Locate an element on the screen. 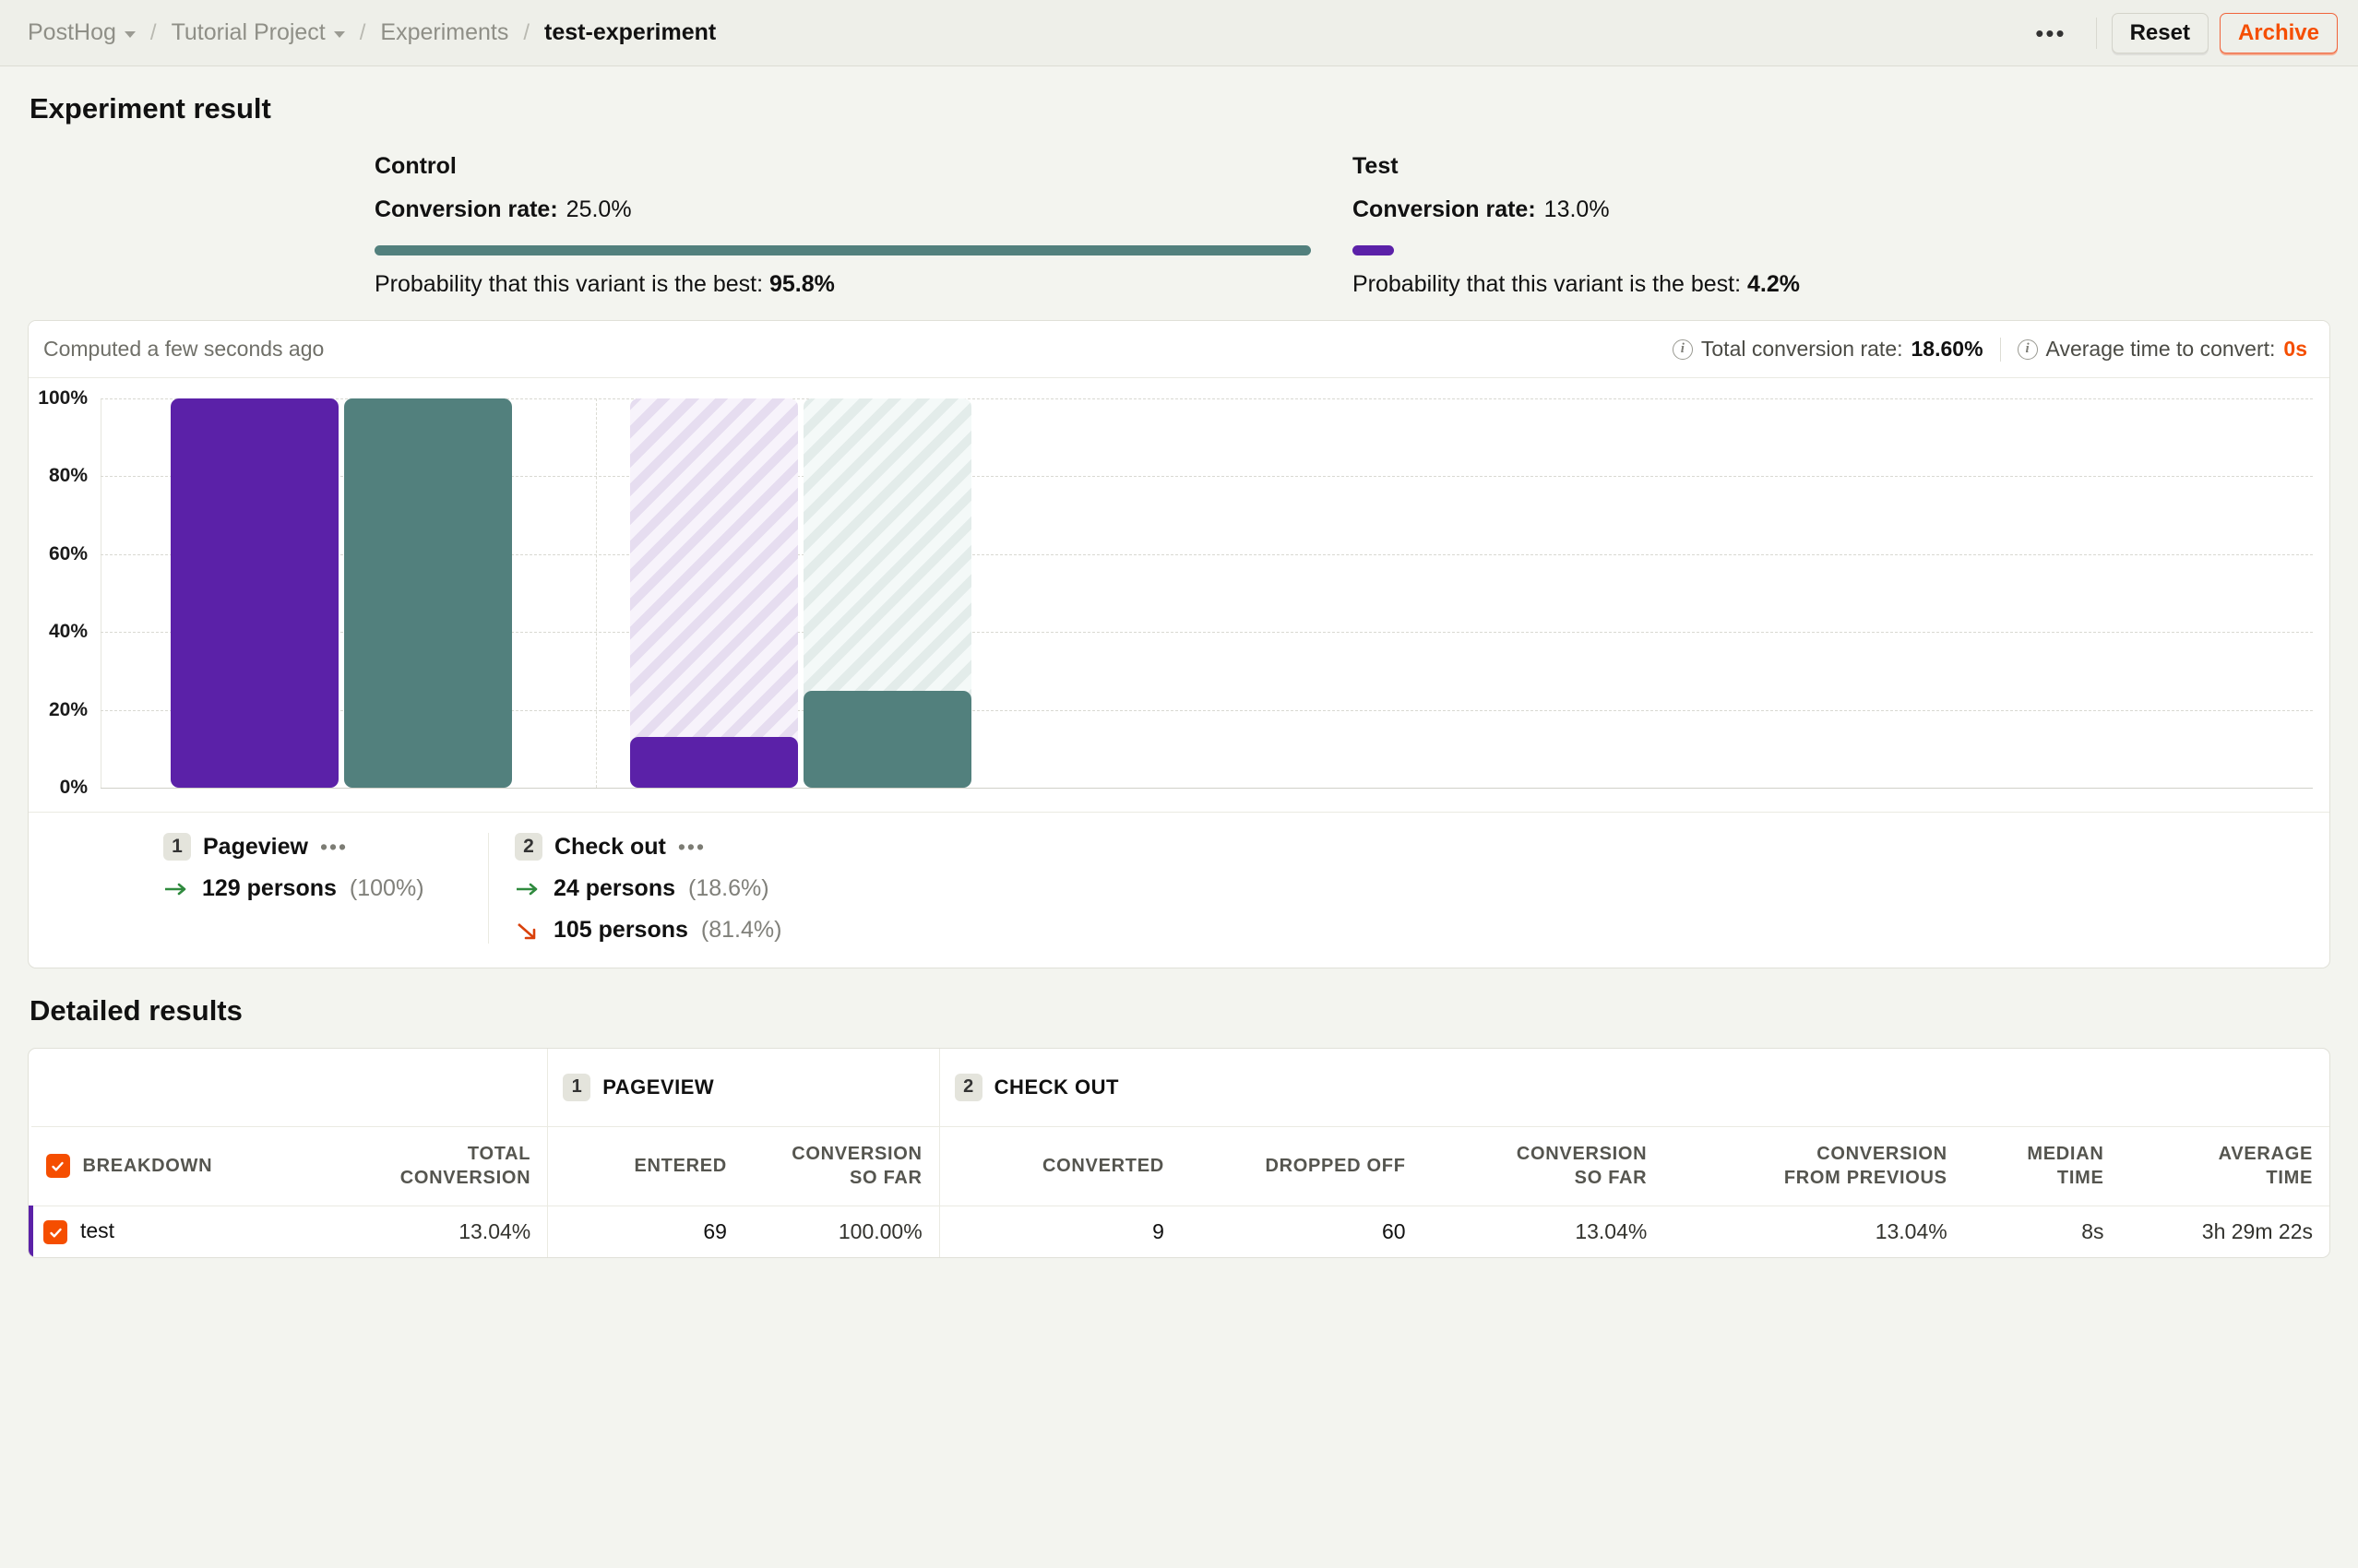  arrow-down-right-icon is located at coordinates (527, 930).